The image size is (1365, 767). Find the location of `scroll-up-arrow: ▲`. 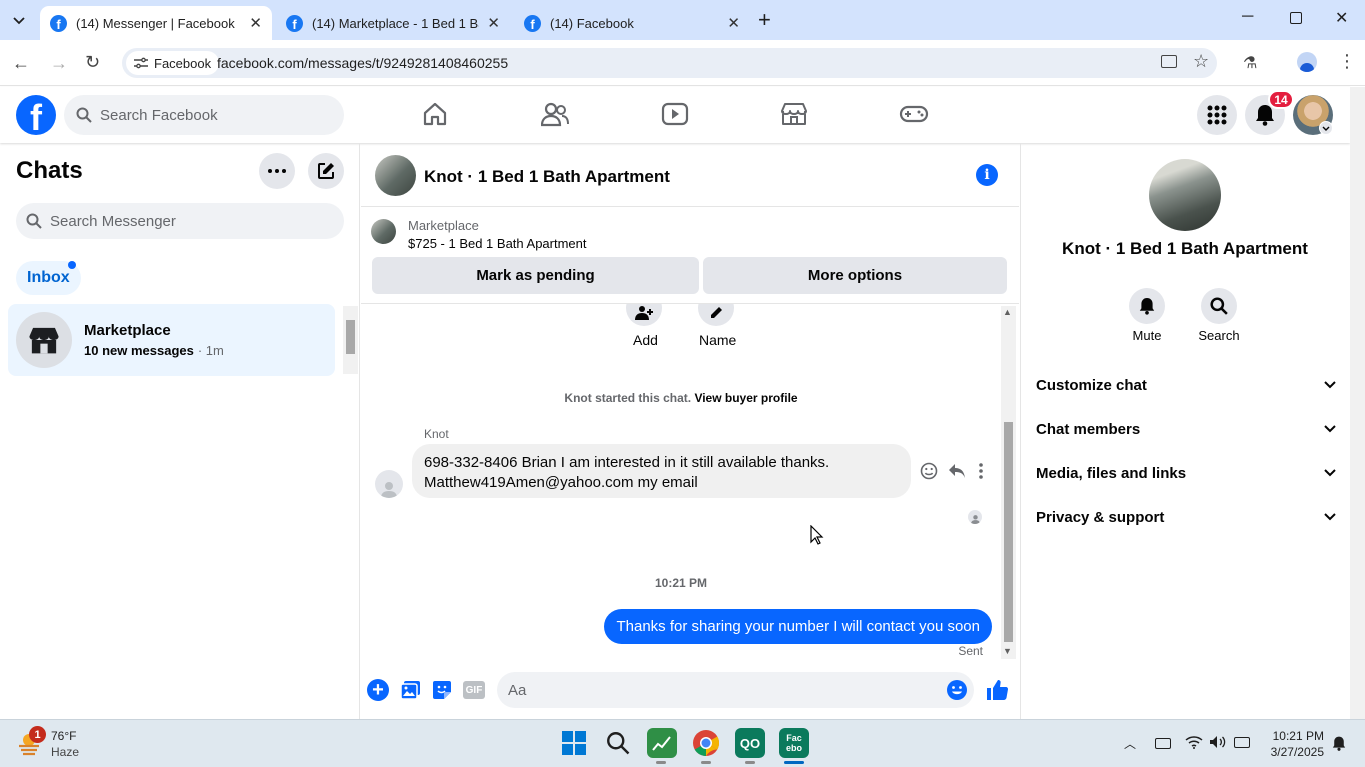

scroll-up-arrow: ▲ is located at coordinates (1007, 312).